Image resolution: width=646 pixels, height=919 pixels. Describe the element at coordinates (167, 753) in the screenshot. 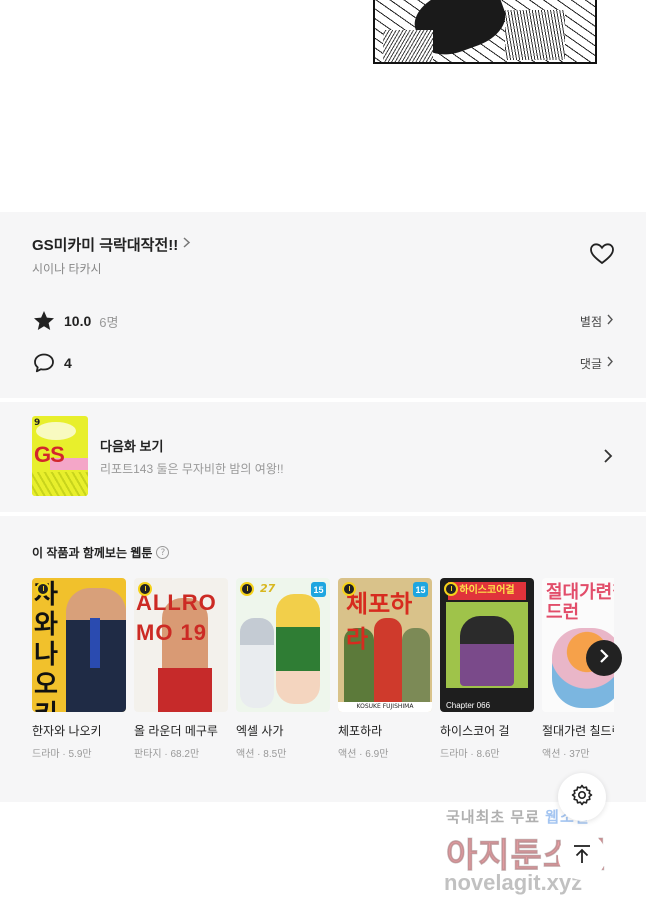

I see `recommendation-meta: 판타지 · 68.2만` at that location.